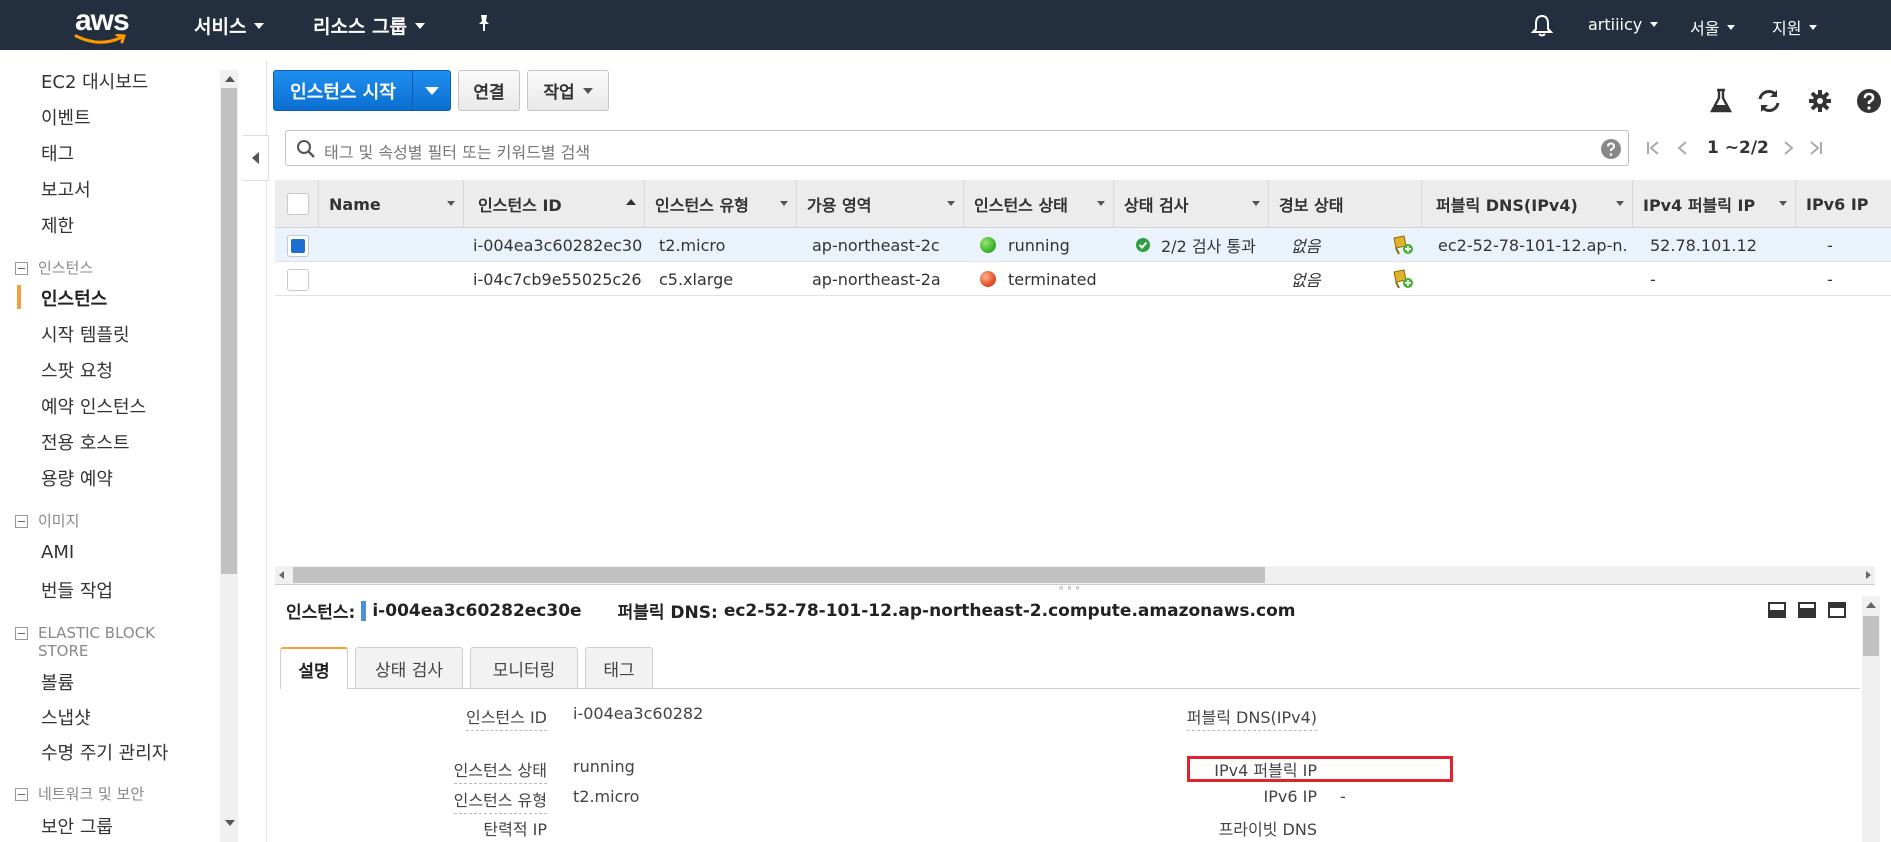 This screenshot has width=1891, height=842. I want to click on refresh-icon, so click(1769, 101).